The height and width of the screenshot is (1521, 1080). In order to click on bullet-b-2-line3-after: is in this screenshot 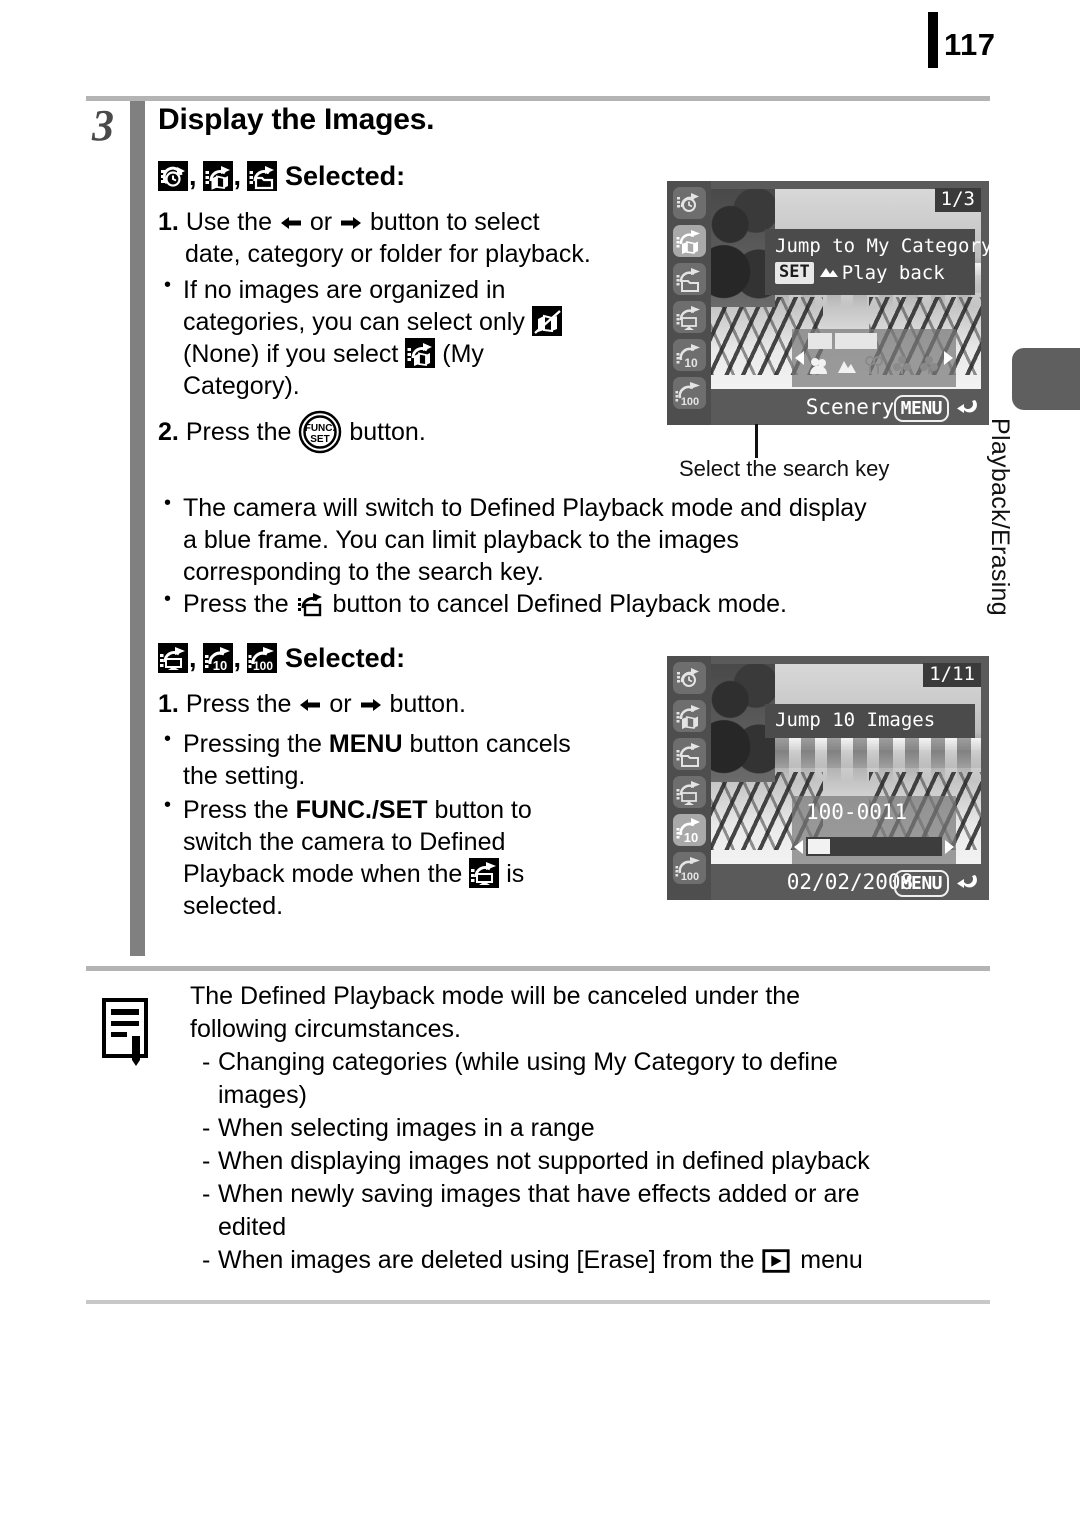, I will do `click(515, 874)`.